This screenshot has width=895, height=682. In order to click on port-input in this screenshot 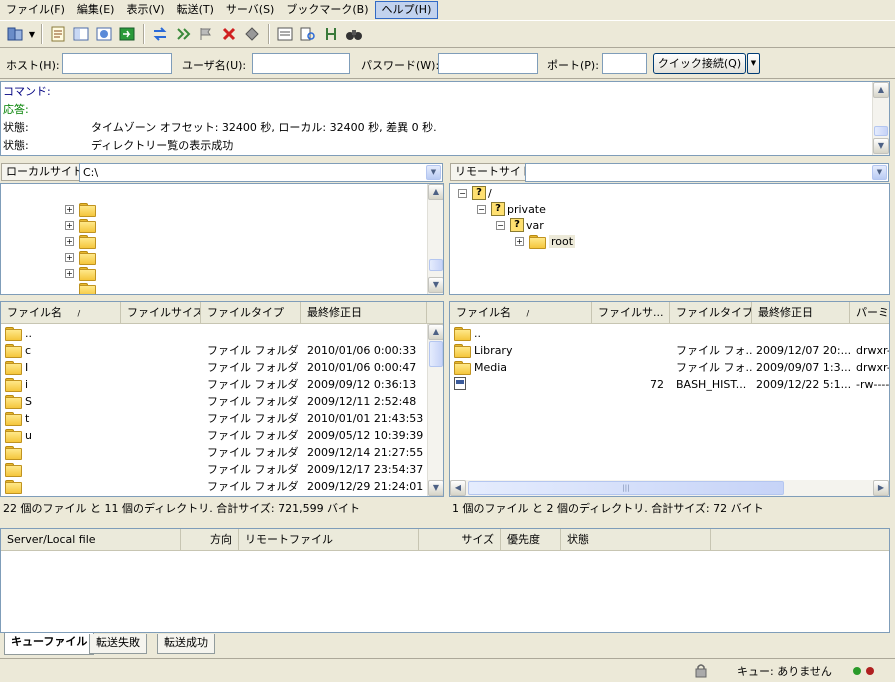, I will do `click(624, 63)`.